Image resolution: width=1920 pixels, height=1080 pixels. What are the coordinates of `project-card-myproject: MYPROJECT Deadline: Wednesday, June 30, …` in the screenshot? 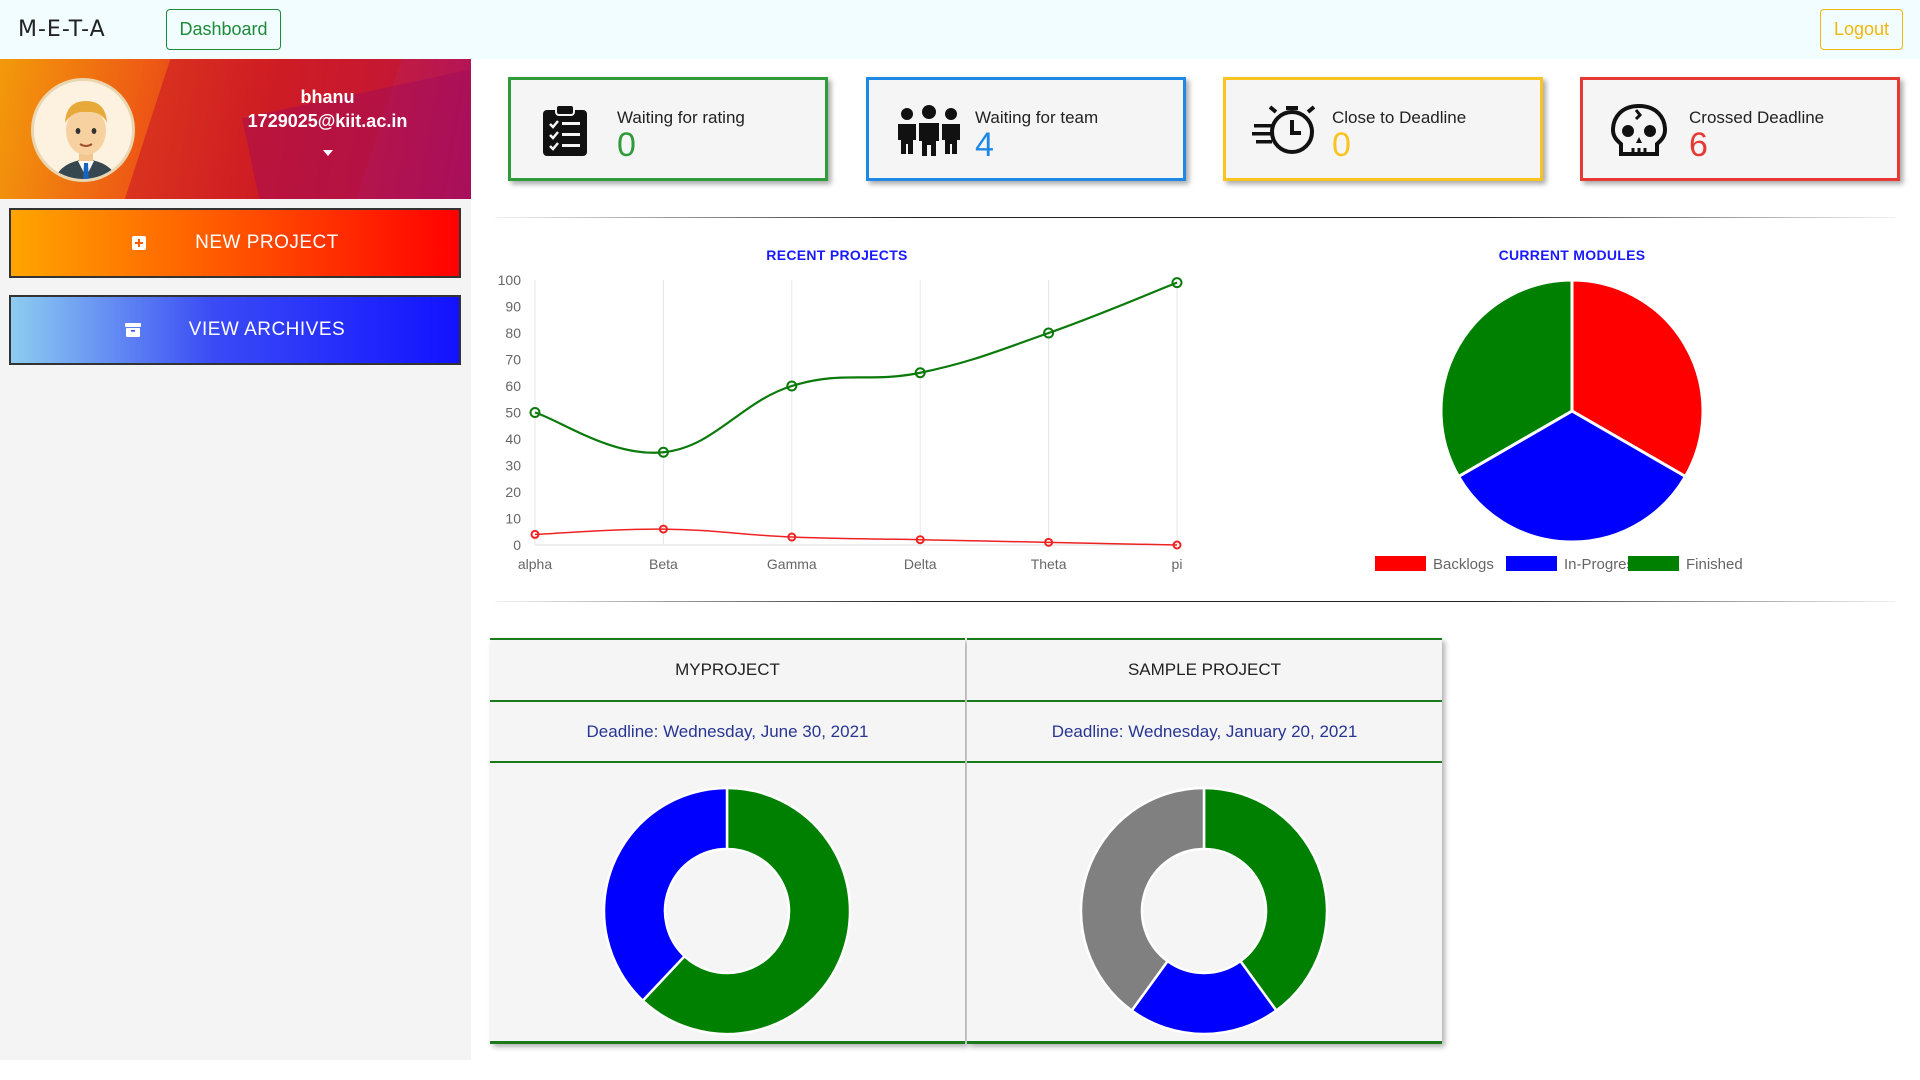 It's located at (727, 841).